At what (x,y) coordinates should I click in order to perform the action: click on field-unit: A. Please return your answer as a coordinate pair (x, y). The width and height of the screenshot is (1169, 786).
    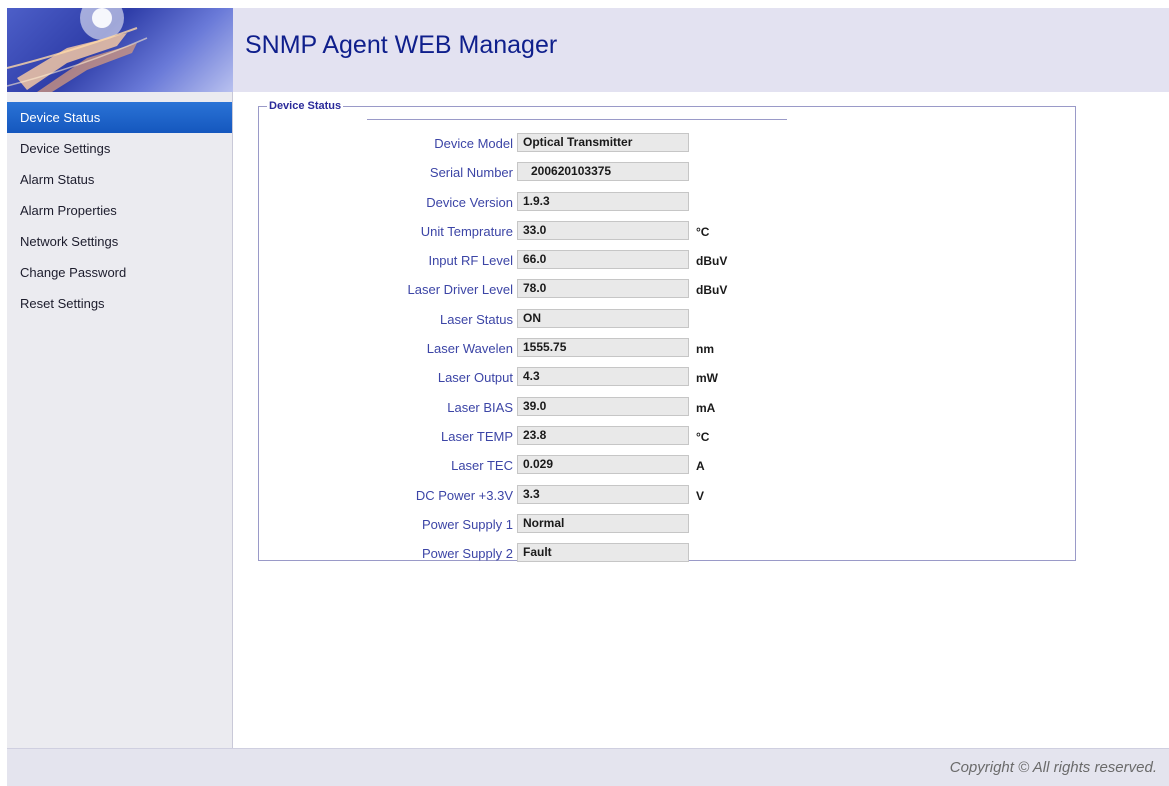
    Looking at the image, I should click on (700, 466).